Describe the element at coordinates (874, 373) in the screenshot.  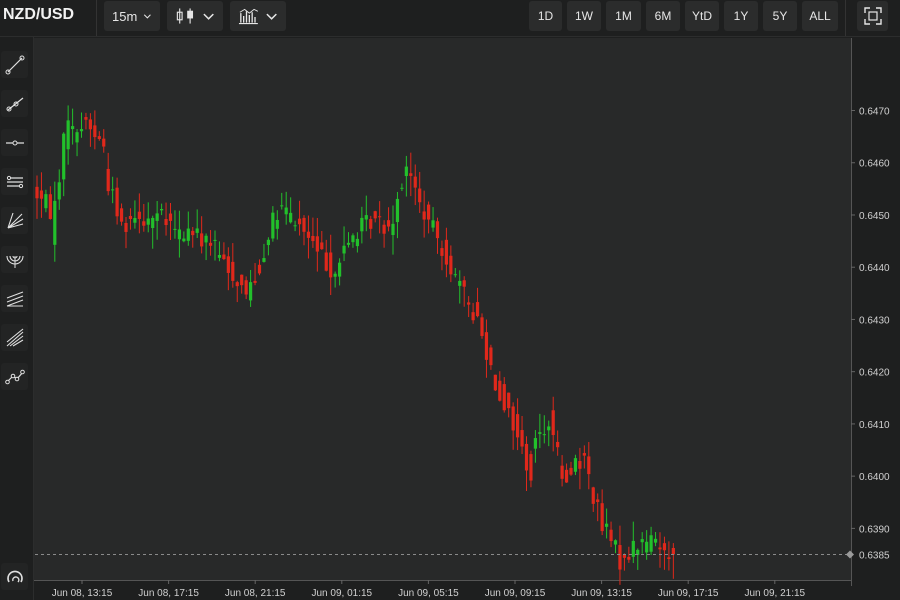
I see `y-tick-label: 0.6420` at that location.